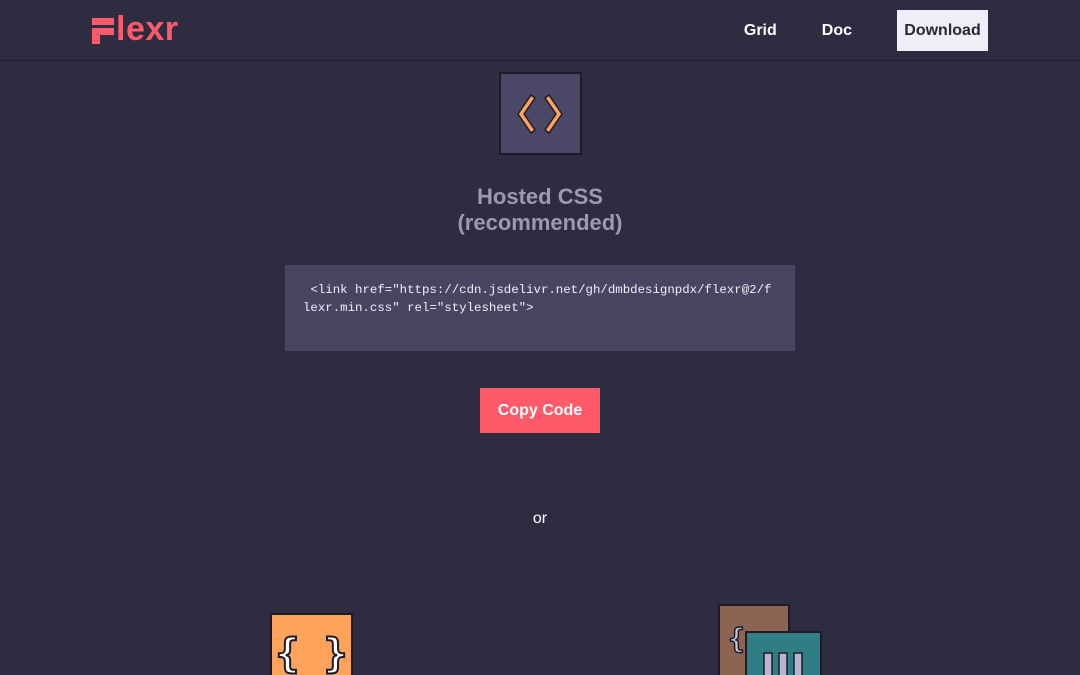  Describe the element at coordinates (540, 30) in the screenshot. I see `site-header: lexr Grid Doc Download` at that location.